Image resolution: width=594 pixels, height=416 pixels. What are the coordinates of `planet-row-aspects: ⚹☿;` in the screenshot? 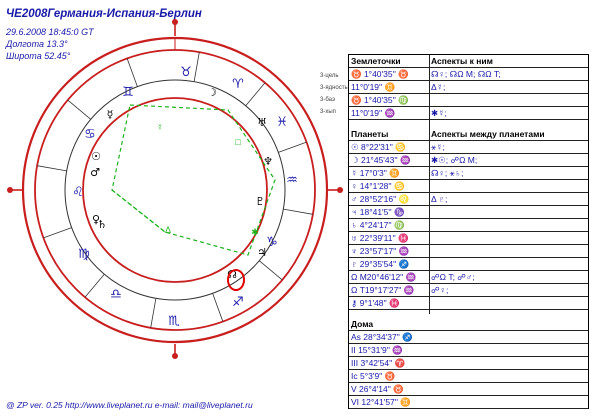 It's located at (438, 147).